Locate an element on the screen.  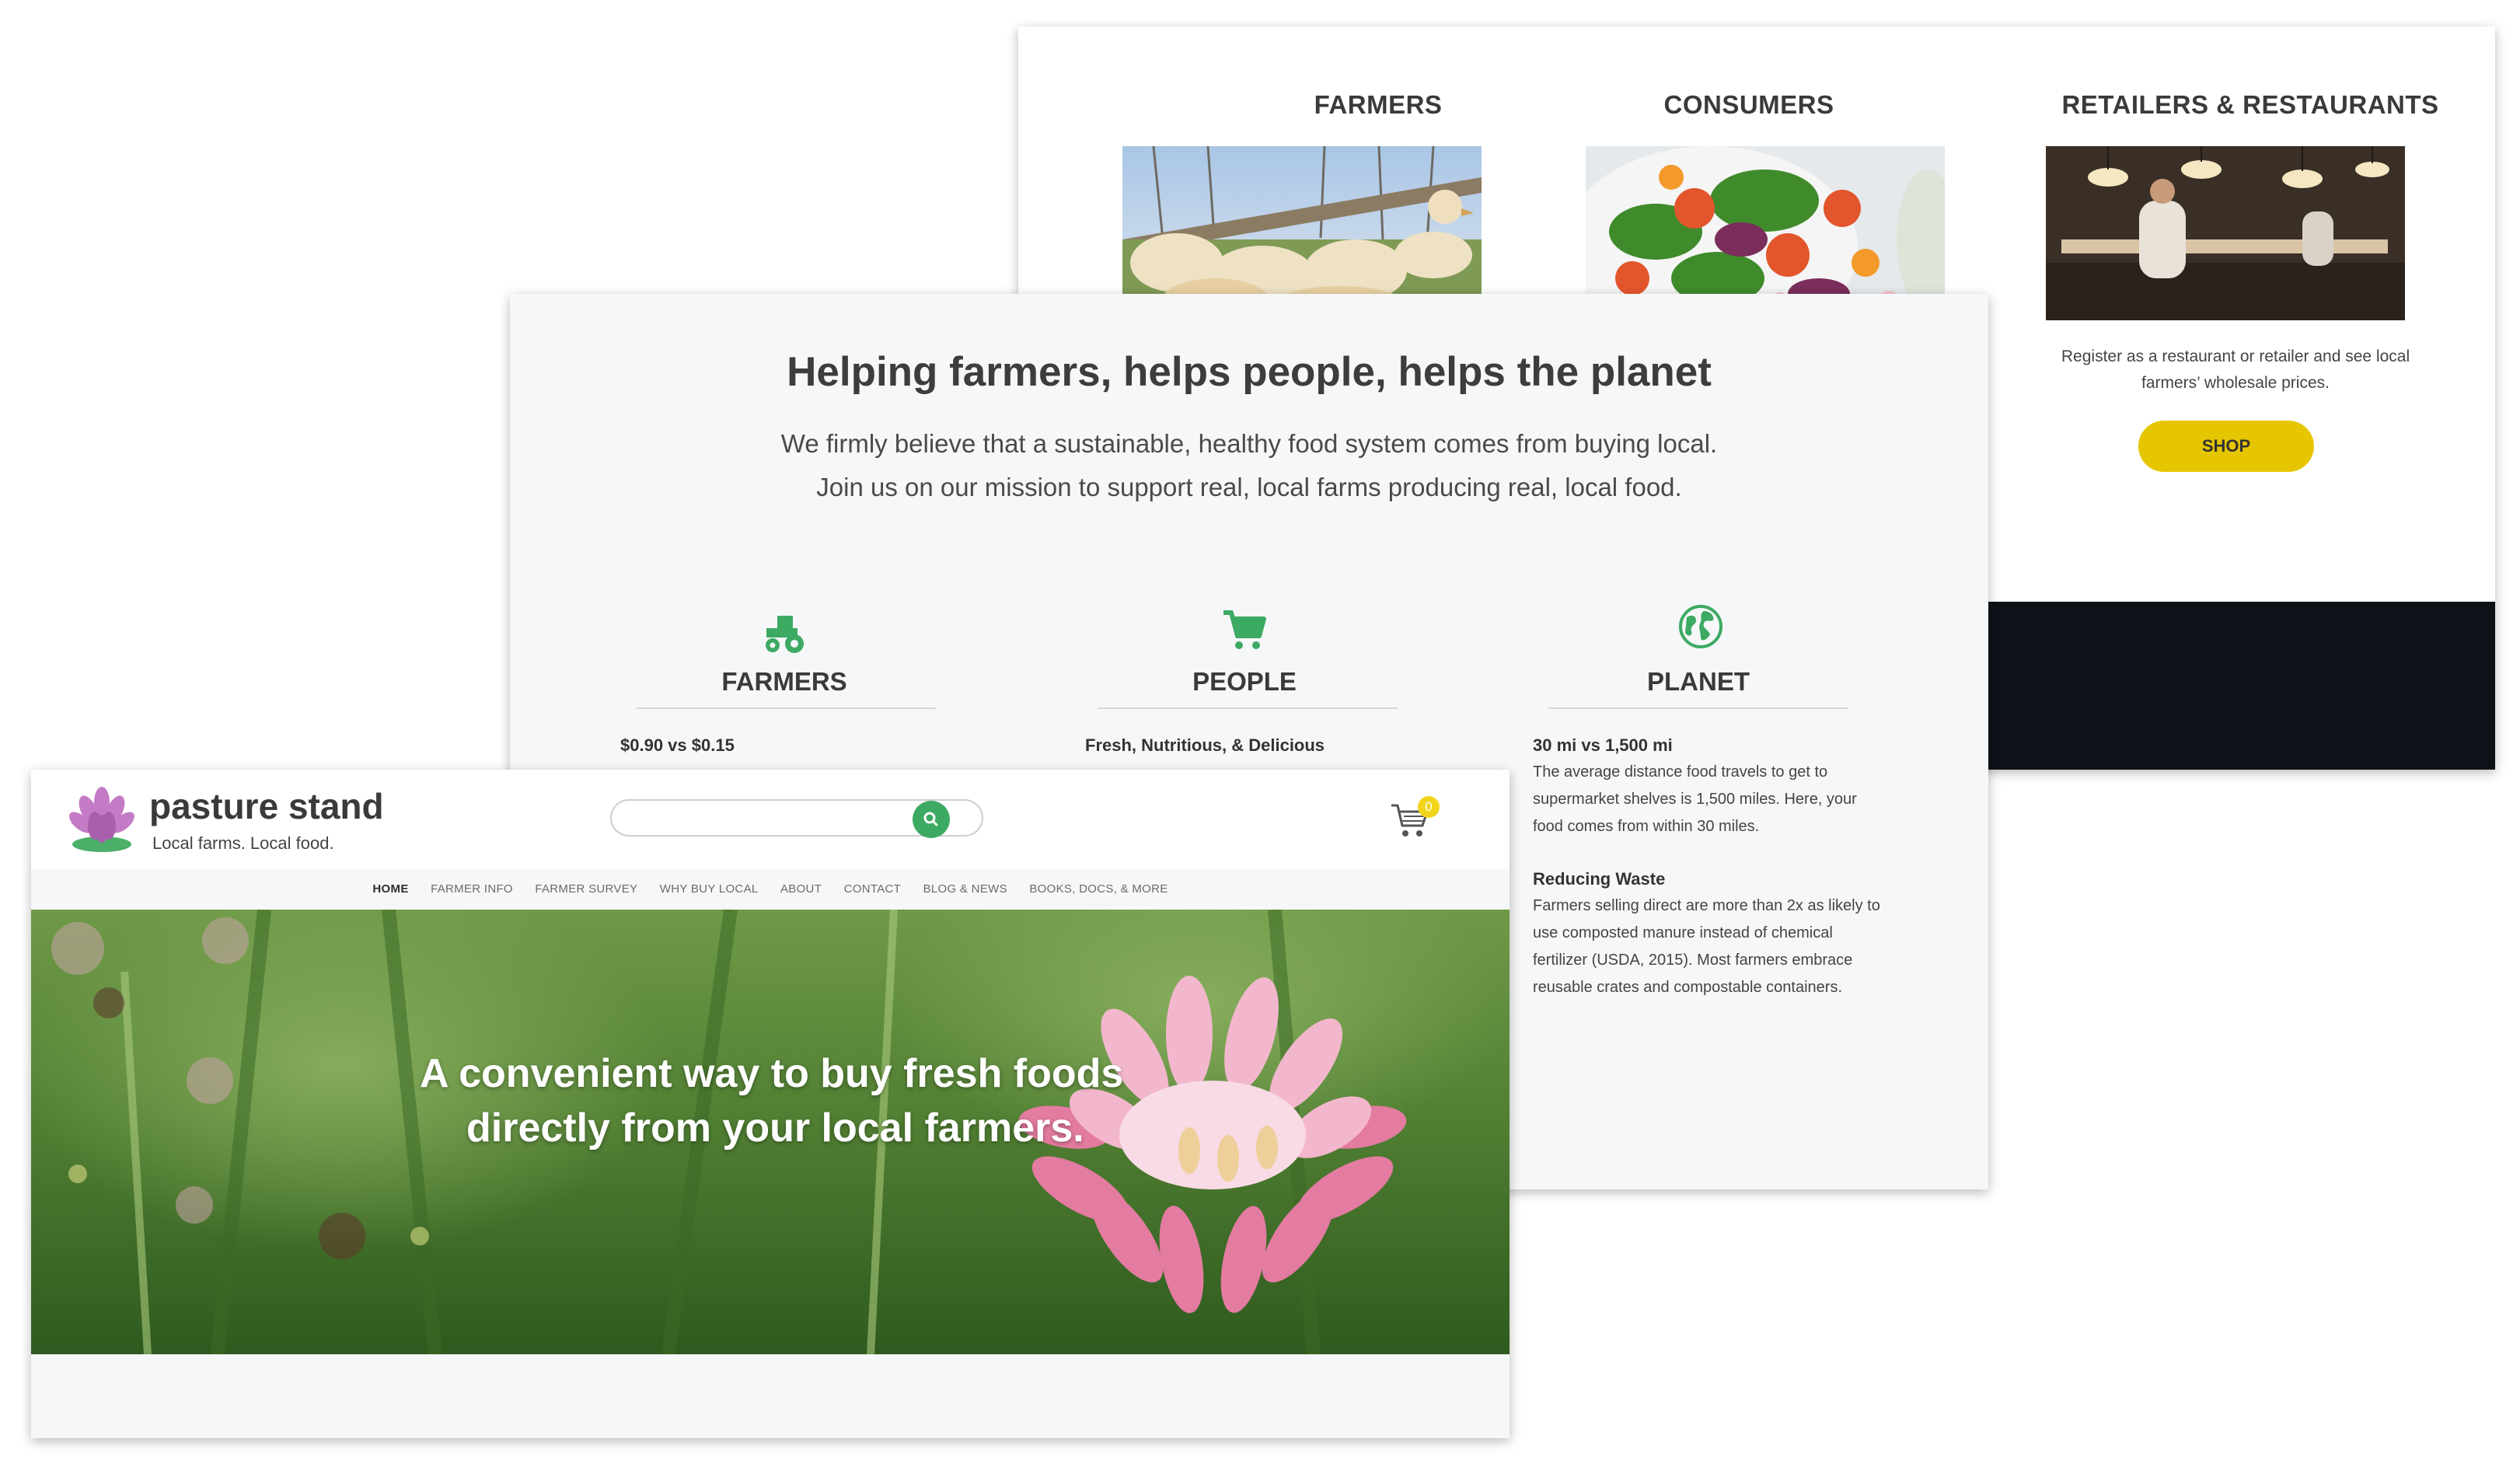
search-icon is located at coordinates (930, 819).